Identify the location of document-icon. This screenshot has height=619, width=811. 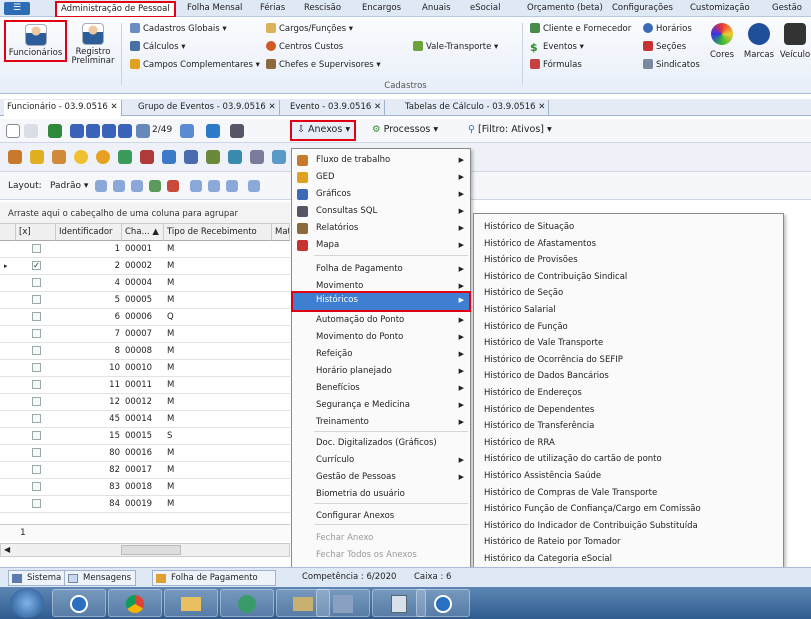
(169, 157).